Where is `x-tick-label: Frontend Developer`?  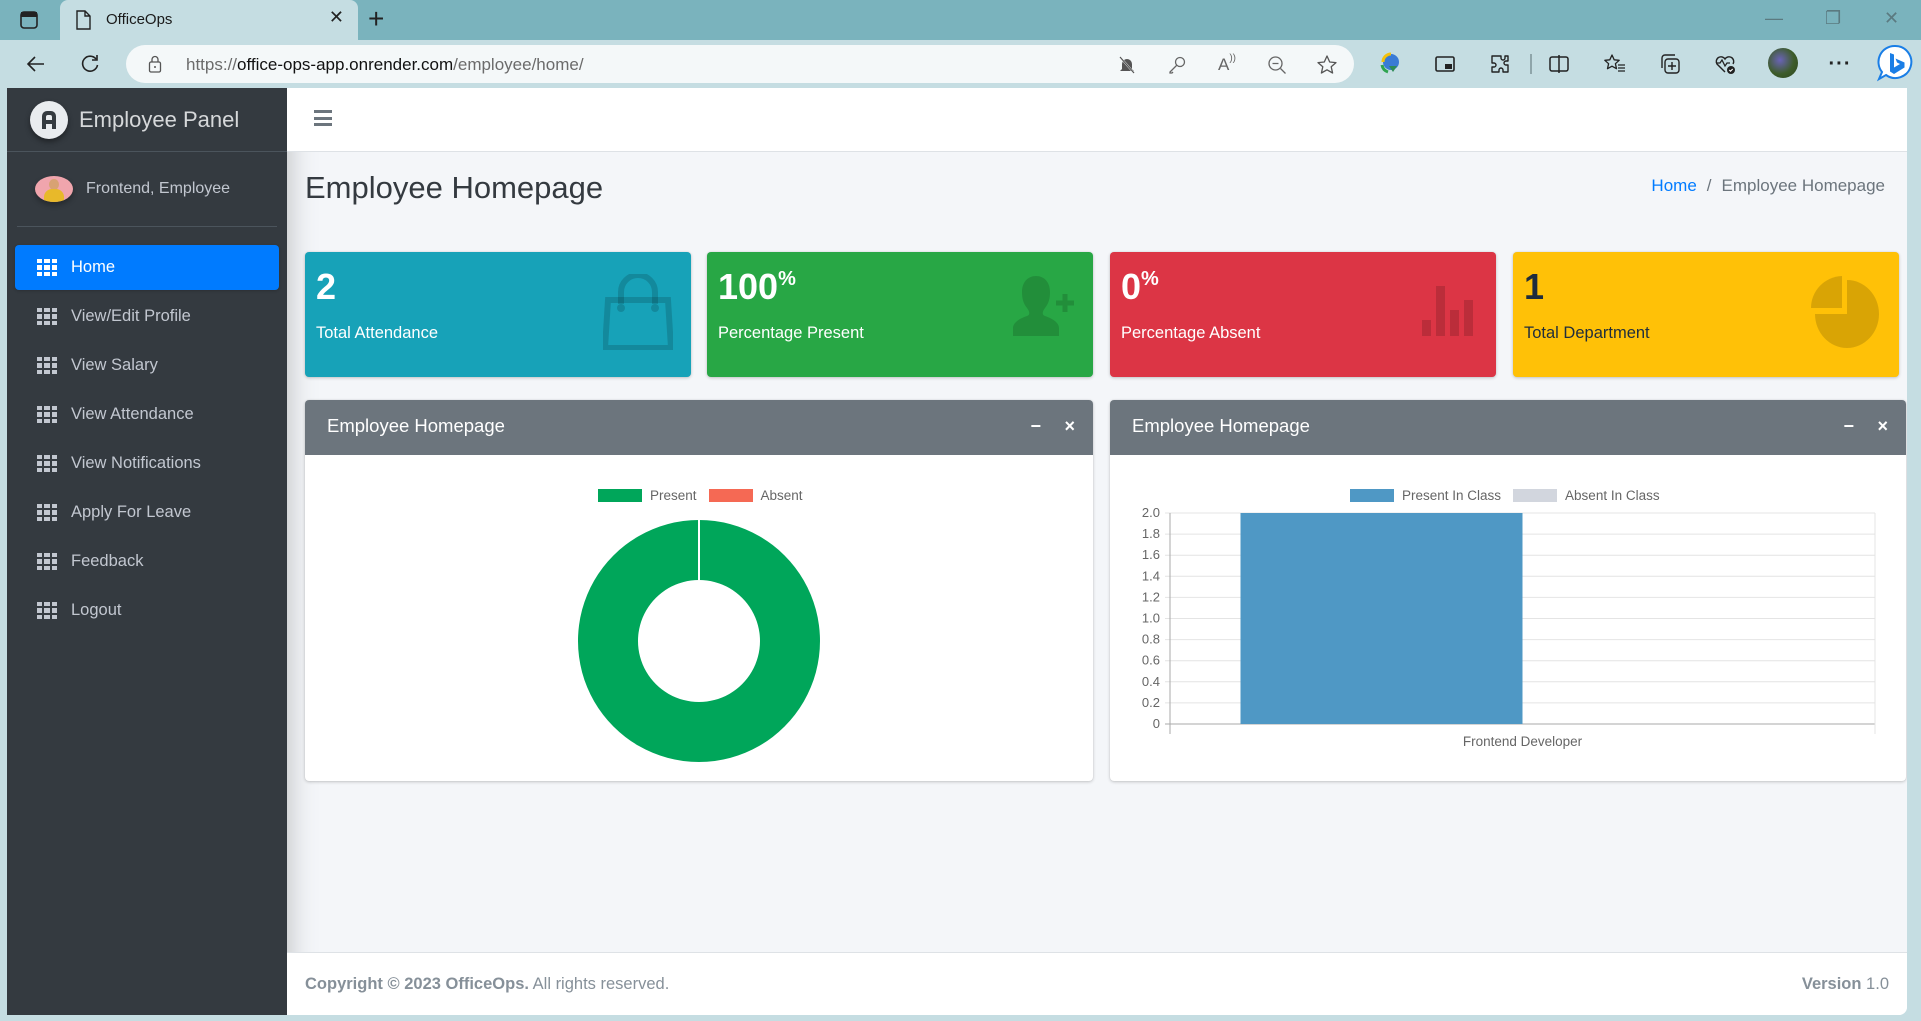
x-tick-label: Frontend Developer is located at coordinates (1523, 741).